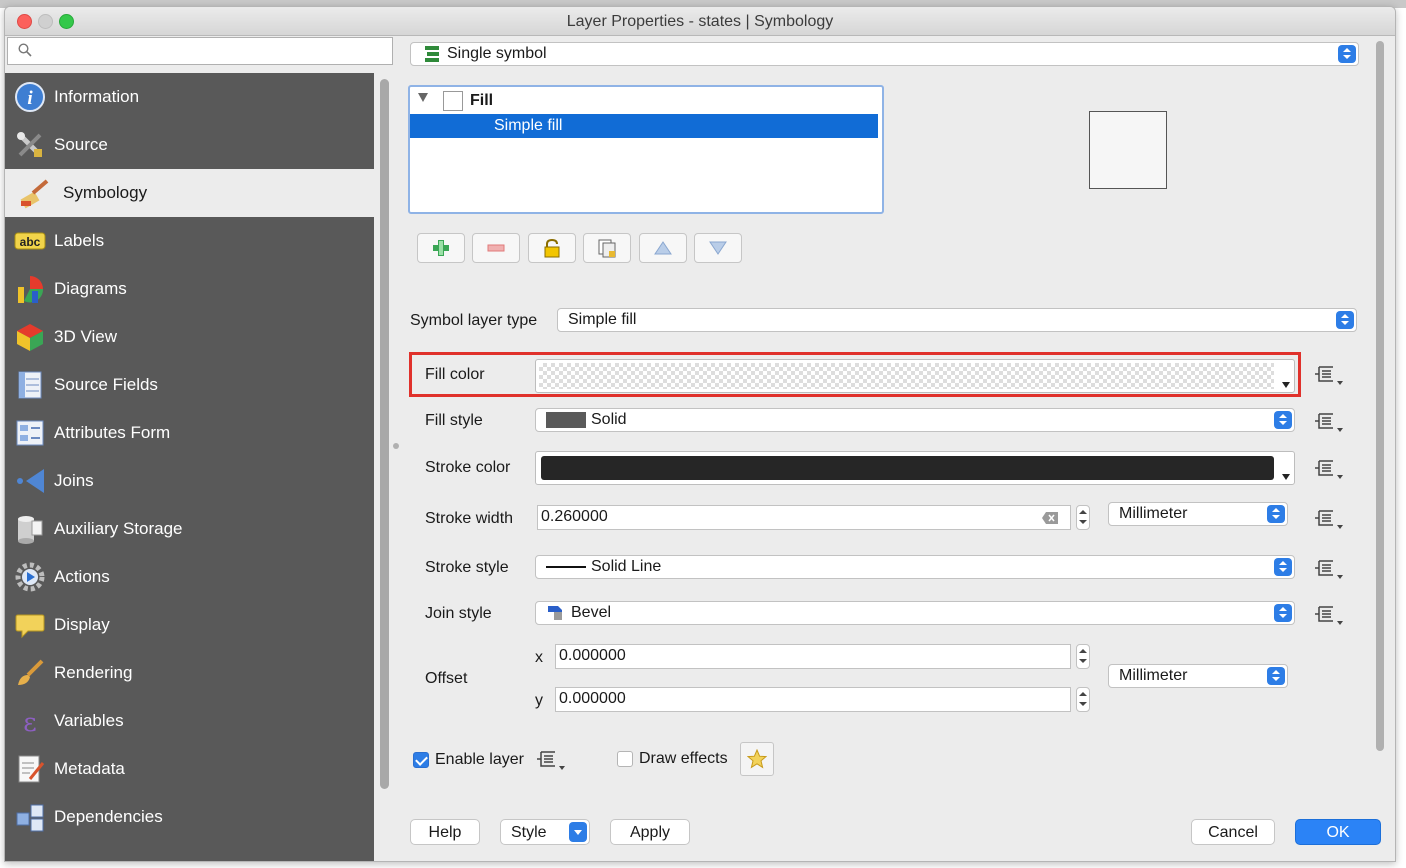 Image resolution: width=1406 pixels, height=868 pixels. What do you see at coordinates (591, 612) in the screenshot?
I see `join-style-value: Bevel` at bounding box center [591, 612].